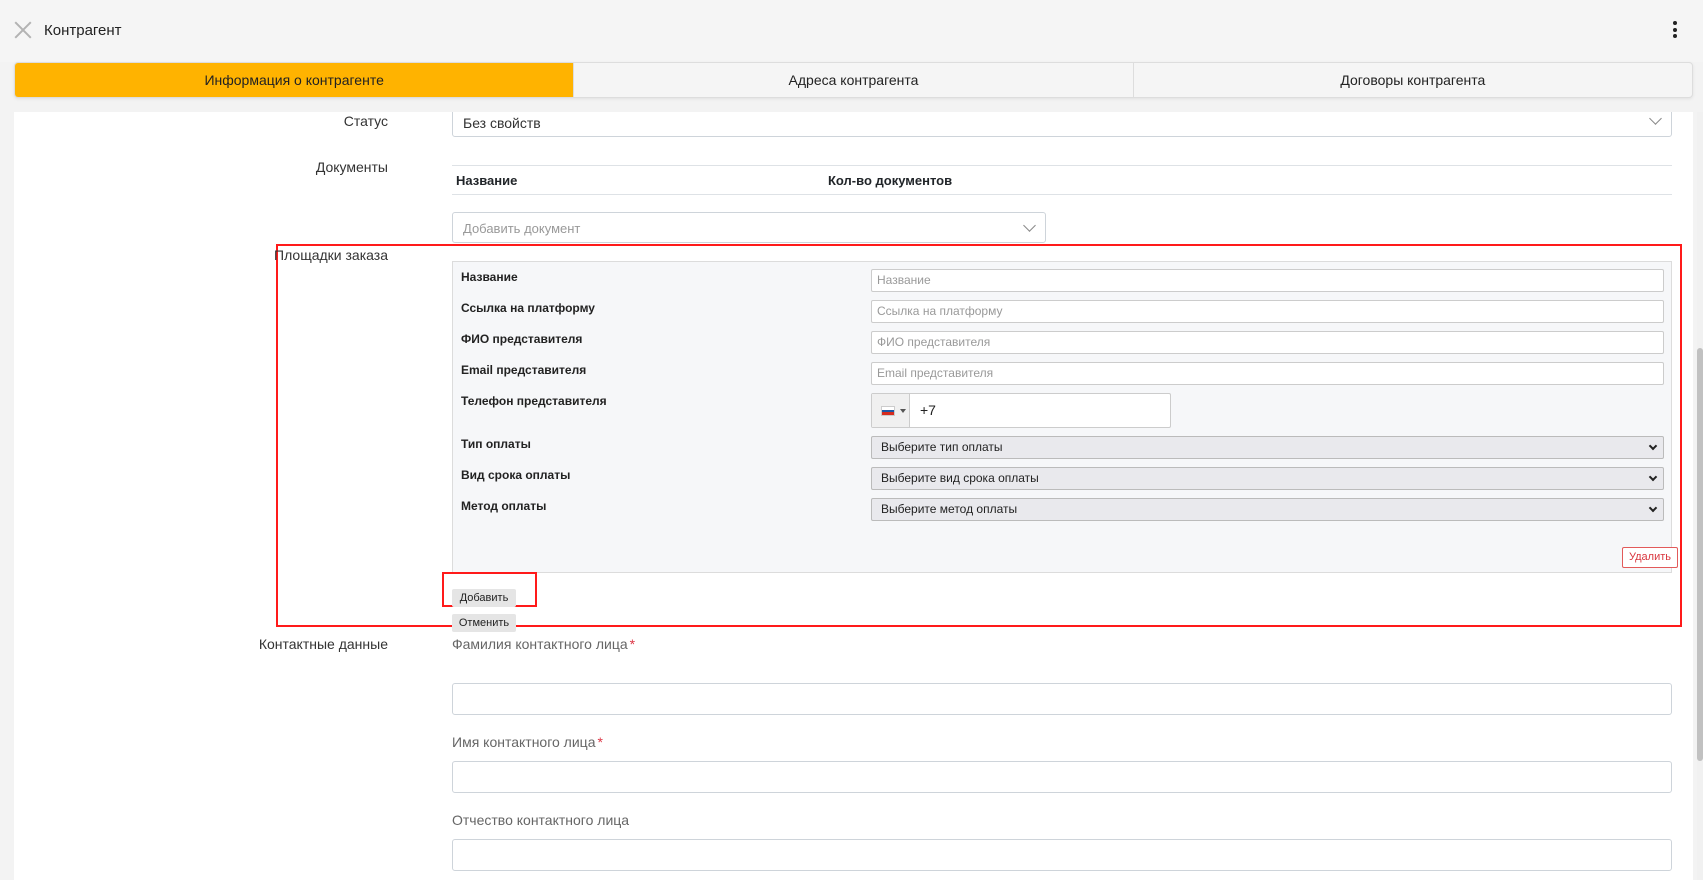 The width and height of the screenshot is (1703, 880). I want to click on payment-term-label: Вид срока оплаты, so click(516, 475).